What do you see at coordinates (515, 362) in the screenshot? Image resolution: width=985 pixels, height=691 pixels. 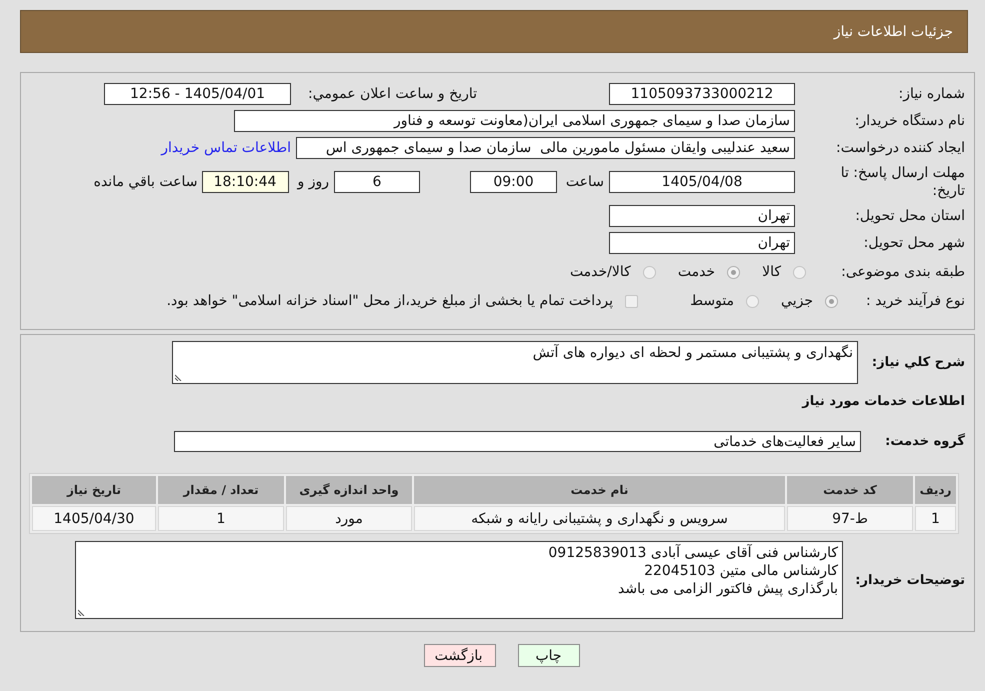 I see `description-field: نگهداری و پشتیبانی مستمر و لحظه ای دیواره های آتش` at bounding box center [515, 362].